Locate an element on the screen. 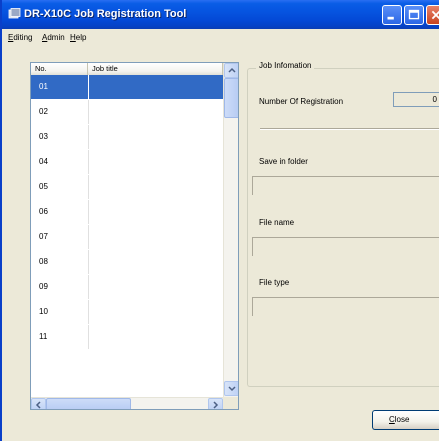 This screenshot has width=439, height=441. table-row: 10 is located at coordinates (127, 312).